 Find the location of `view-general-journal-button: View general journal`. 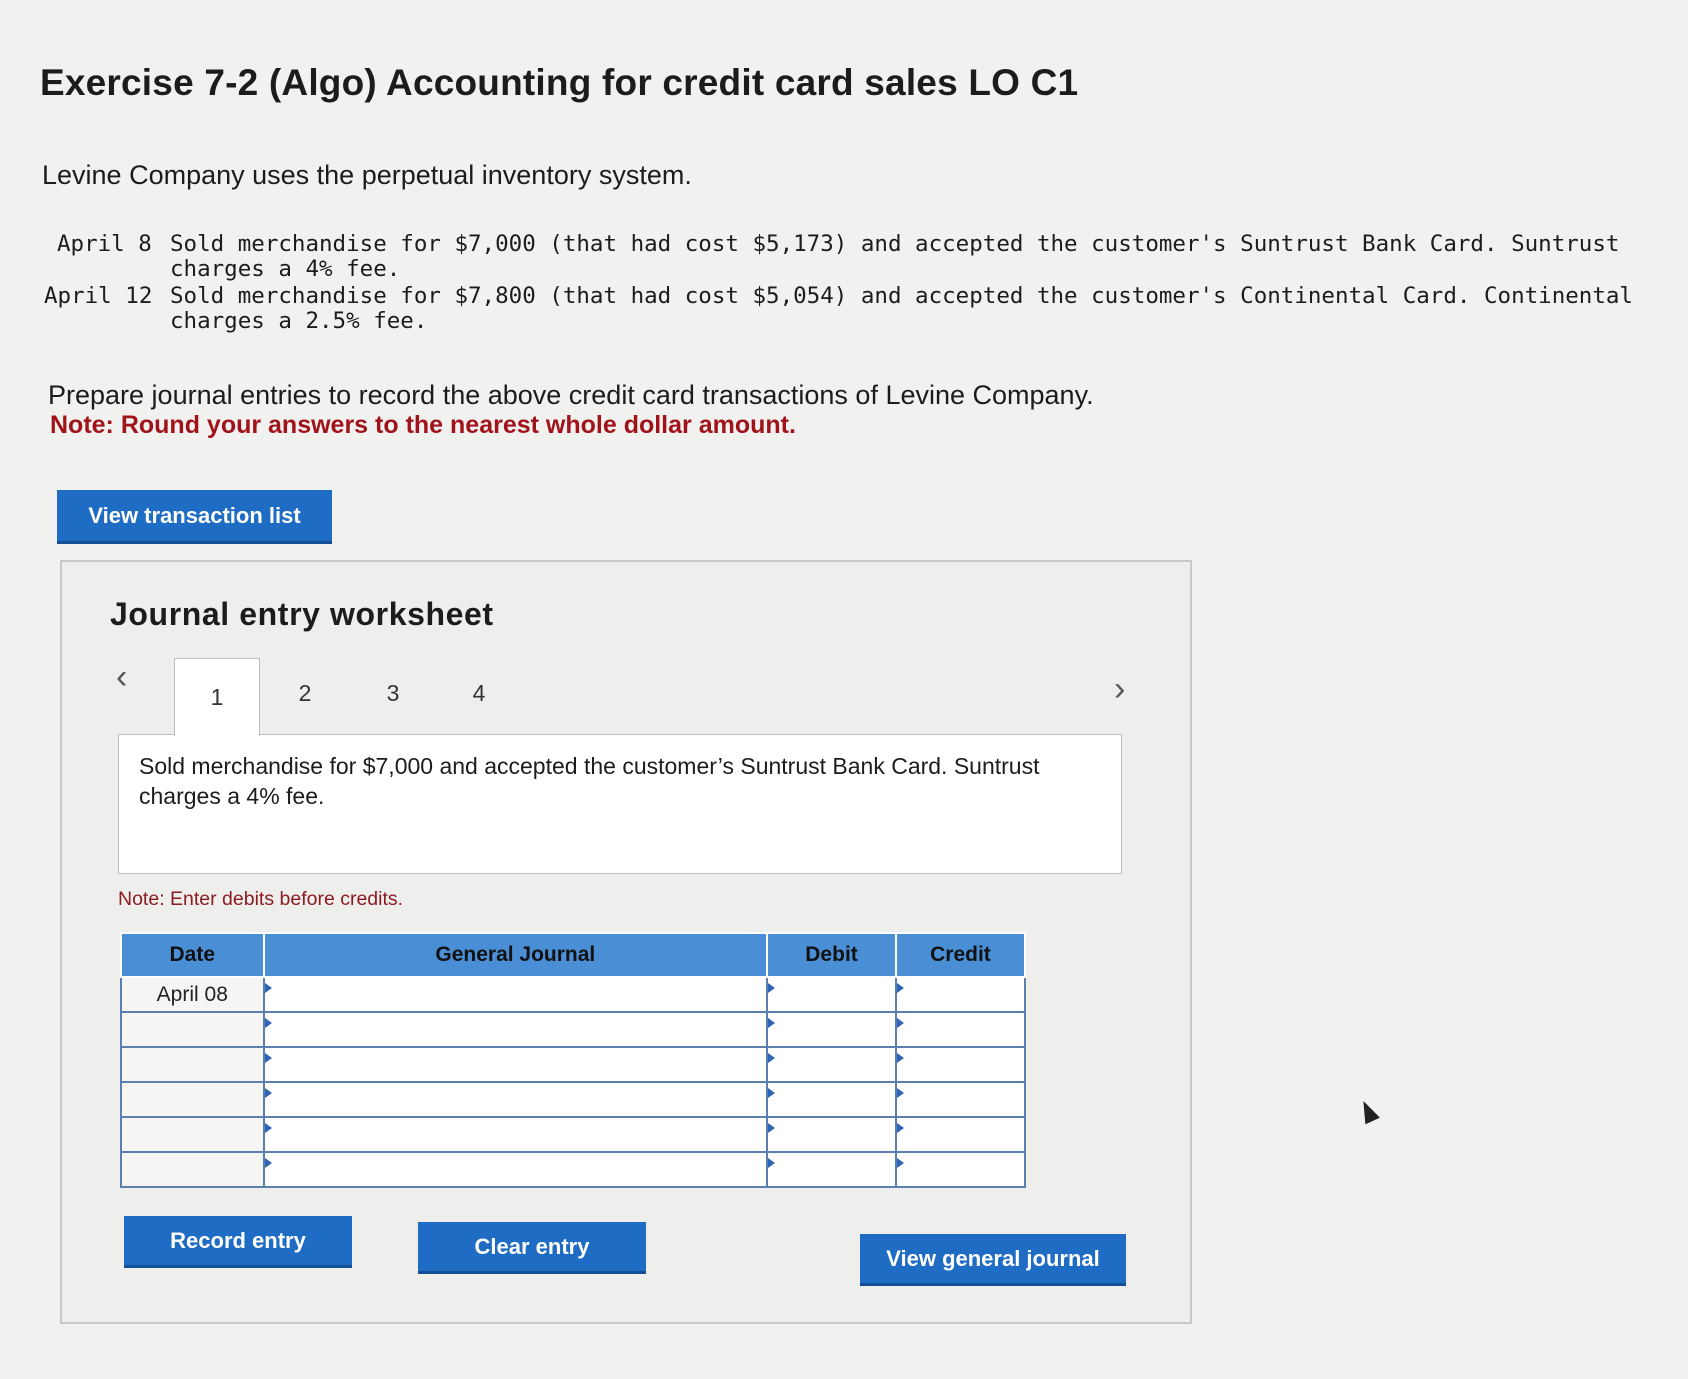

view-general-journal-button: View general journal is located at coordinates (993, 1260).